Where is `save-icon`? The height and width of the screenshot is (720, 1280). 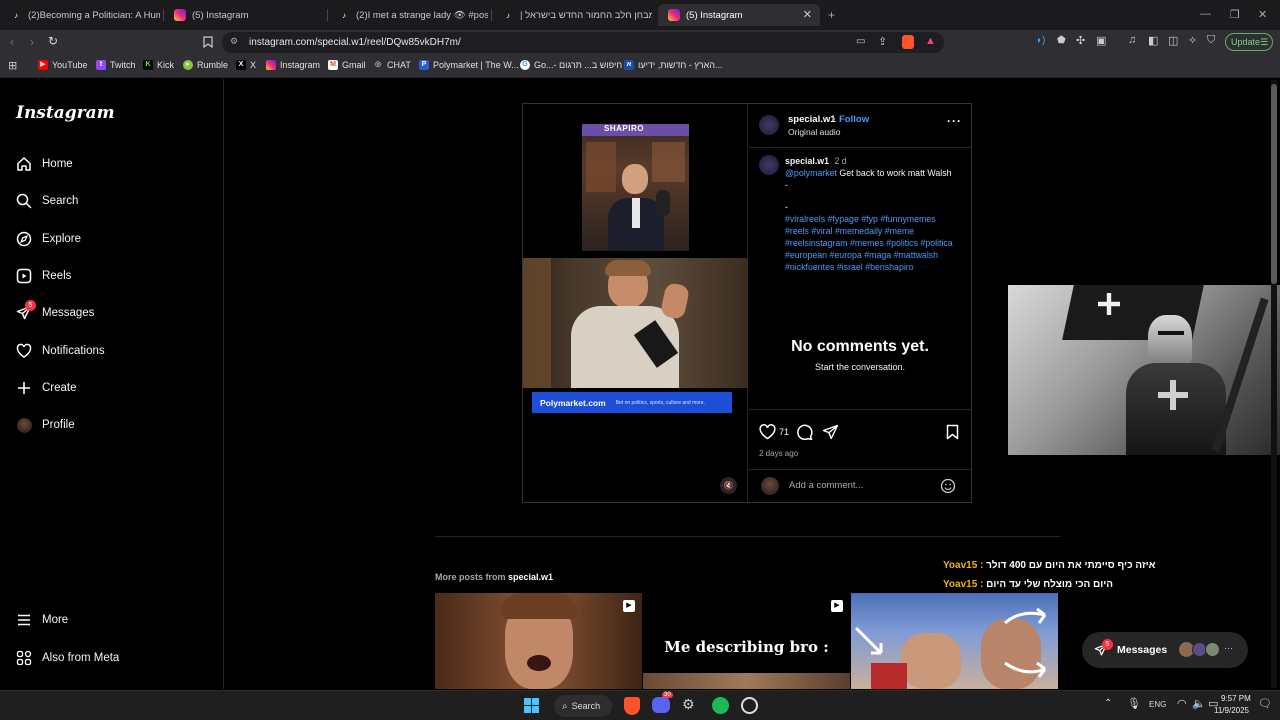 save-icon is located at coordinates (952, 432).